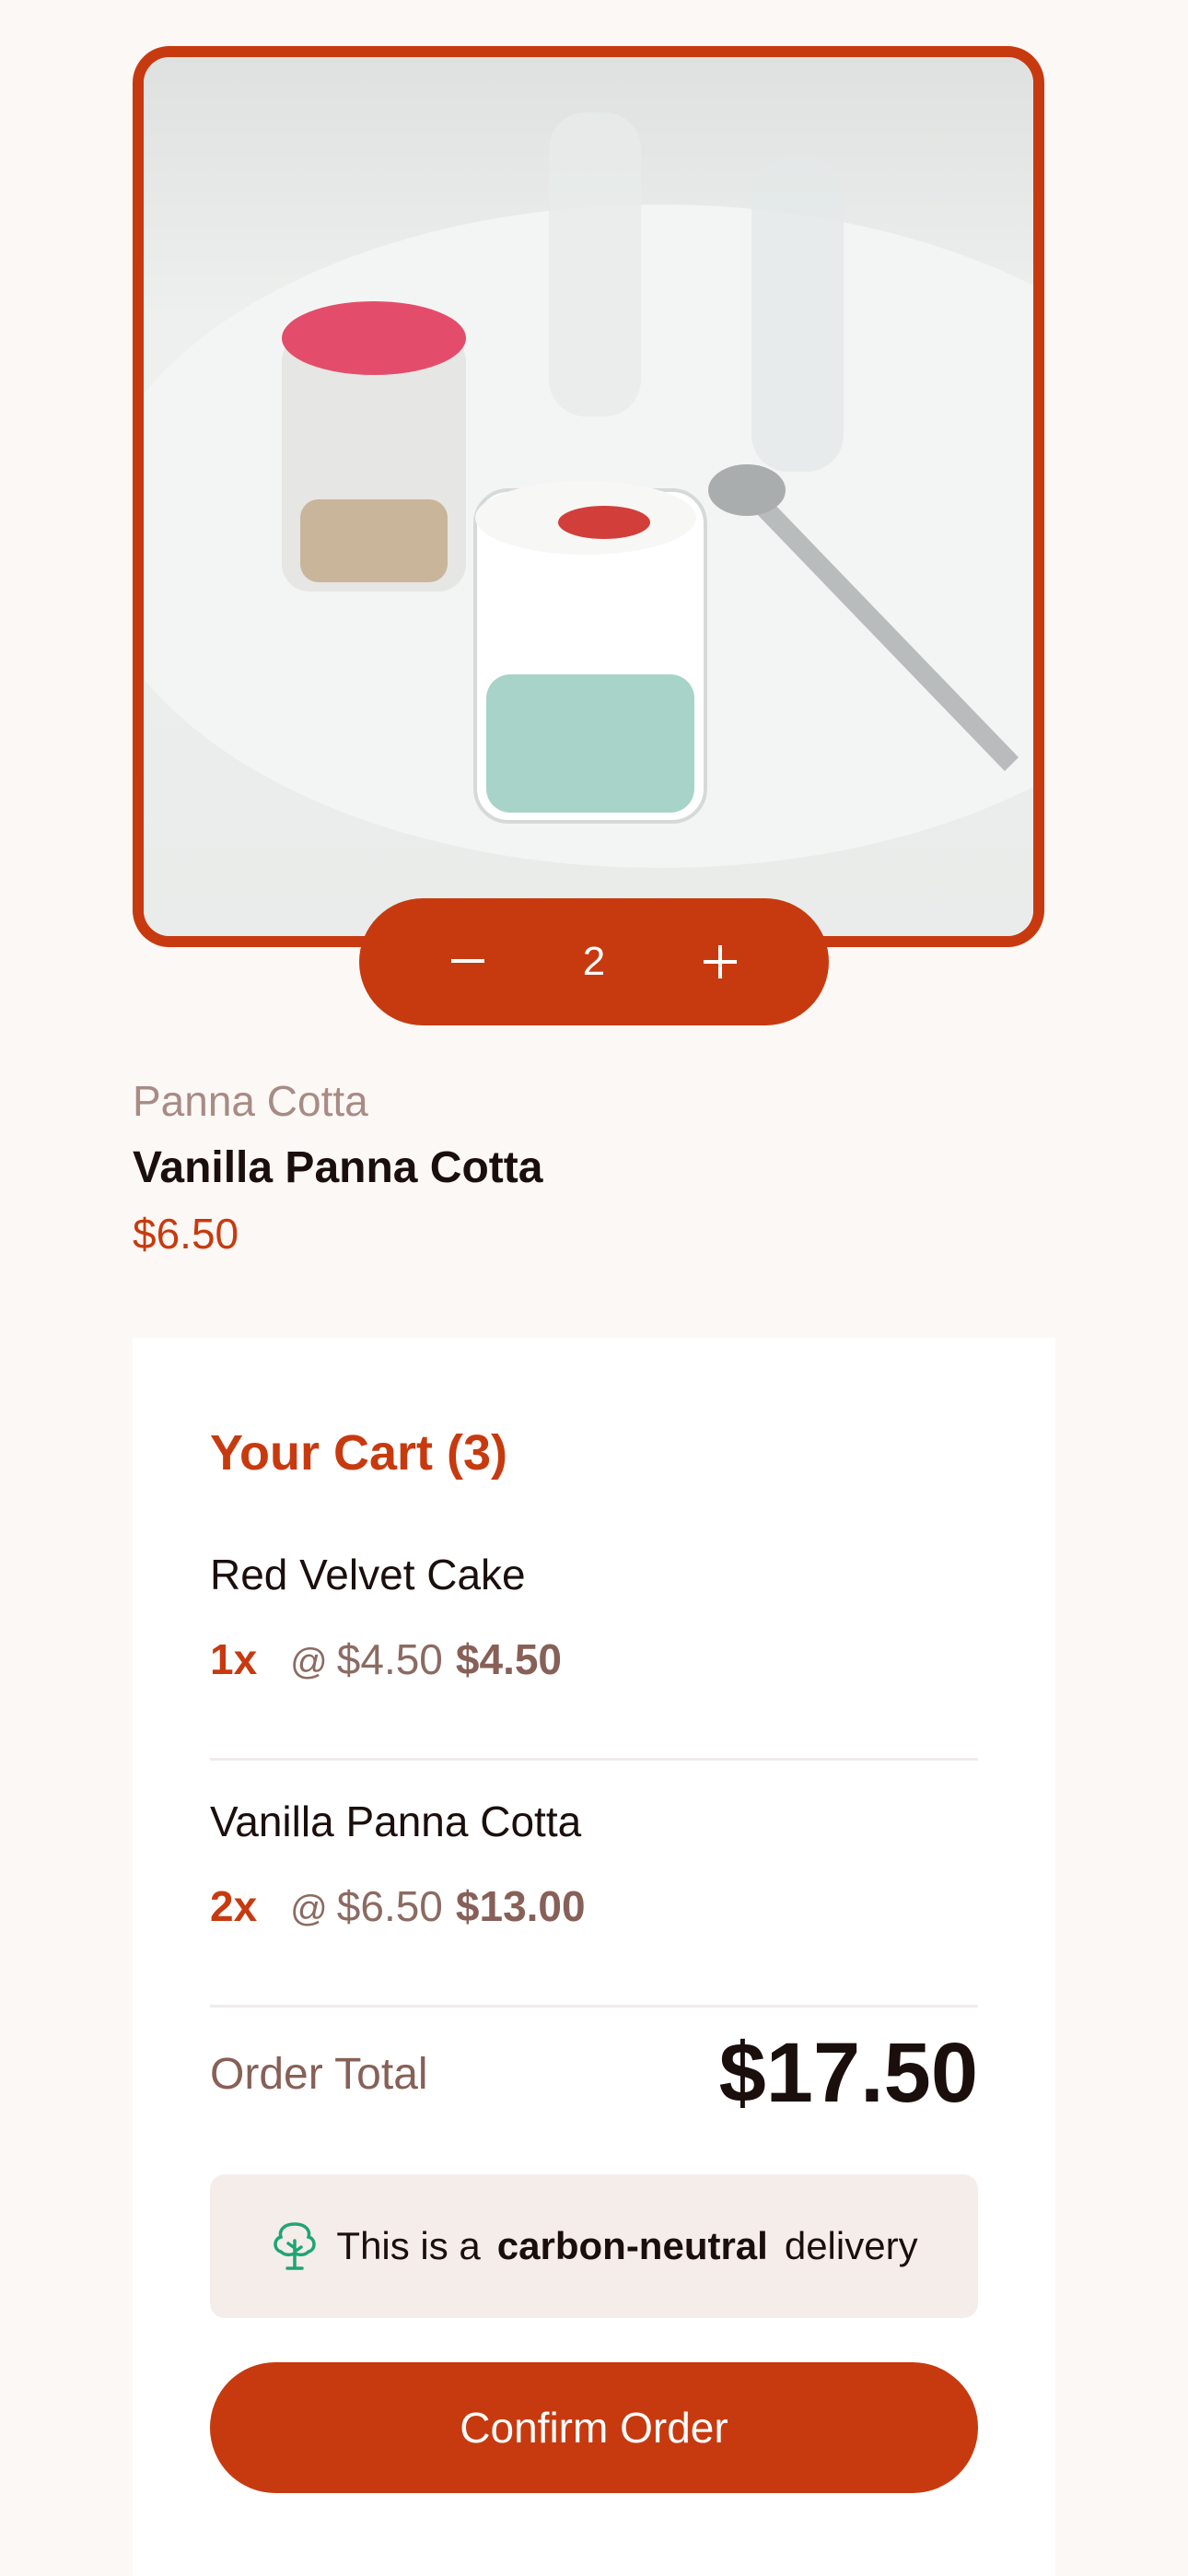  What do you see at coordinates (396, 1821) in the screenshot?
I see `cart-item-name: Vanilla Panna Cotta` at bounding box center [396, 1821].